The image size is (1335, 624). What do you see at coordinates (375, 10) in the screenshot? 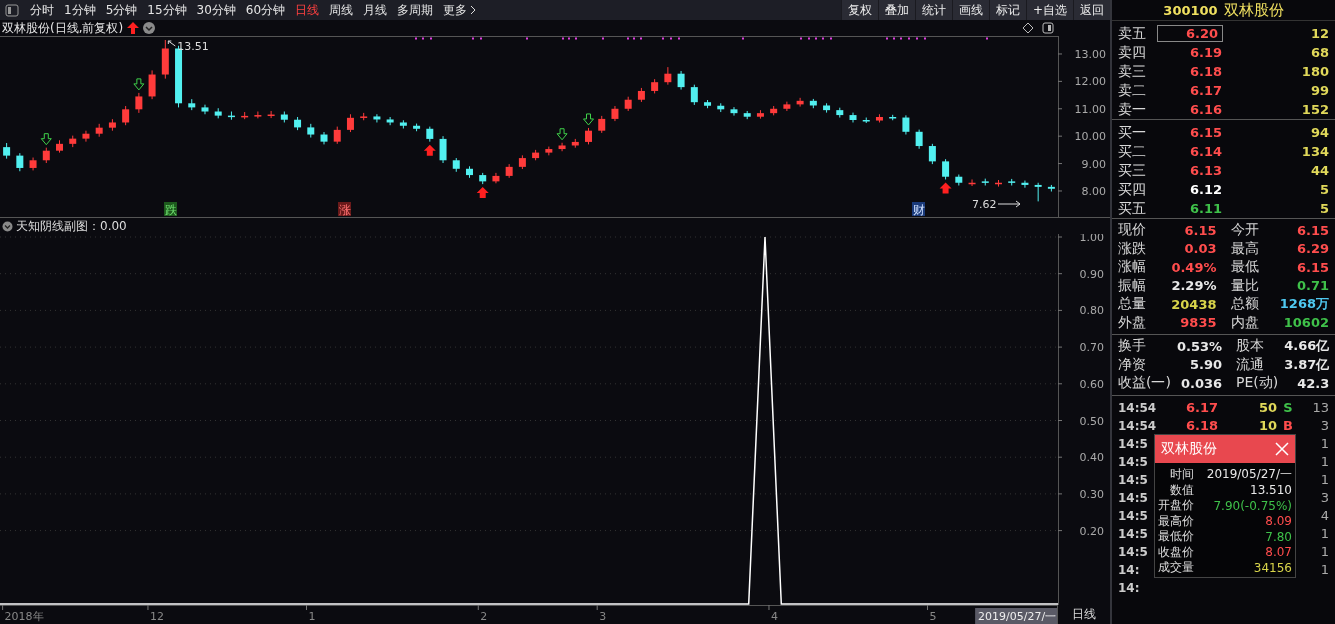
I see `period-tab: 月线` at bounding box center [375, 10].